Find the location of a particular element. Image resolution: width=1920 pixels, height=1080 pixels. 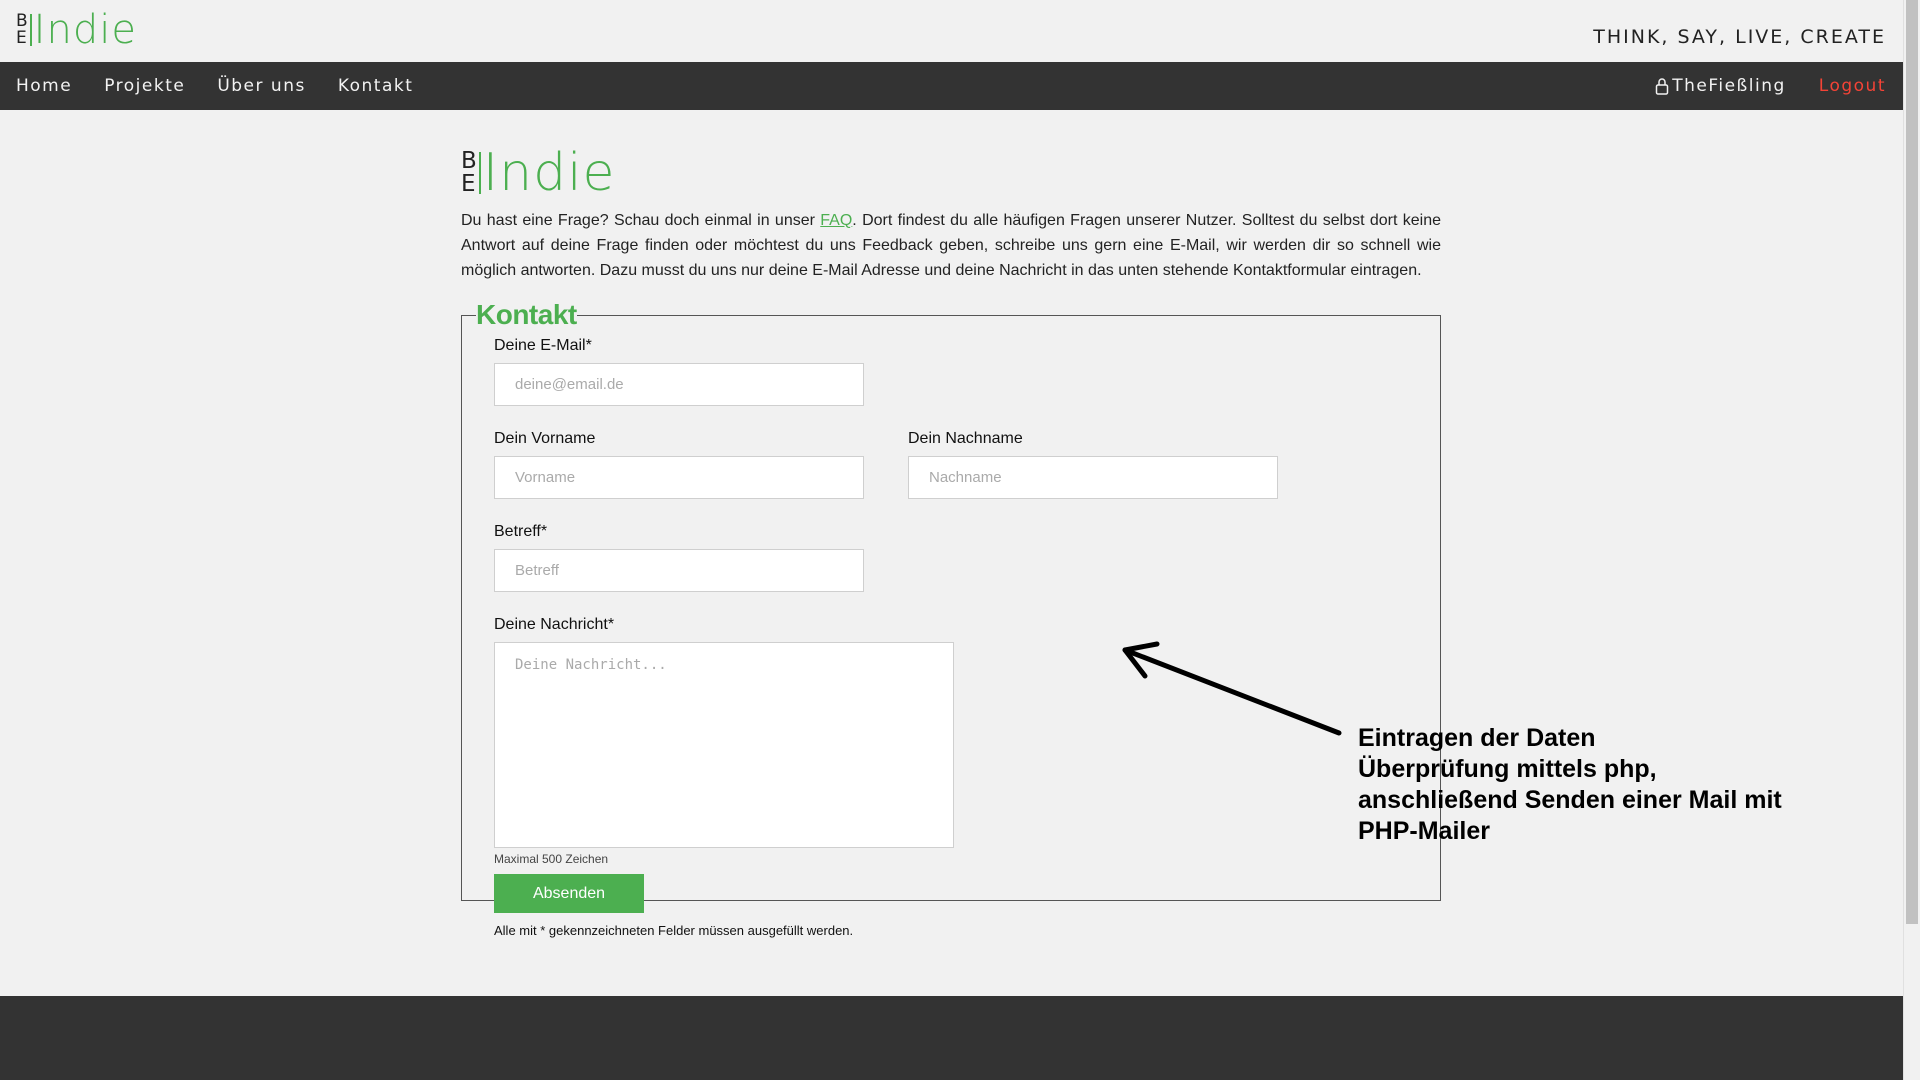

message-hint: Maximal 500 Zeichen is located at coordinates (551, 859).